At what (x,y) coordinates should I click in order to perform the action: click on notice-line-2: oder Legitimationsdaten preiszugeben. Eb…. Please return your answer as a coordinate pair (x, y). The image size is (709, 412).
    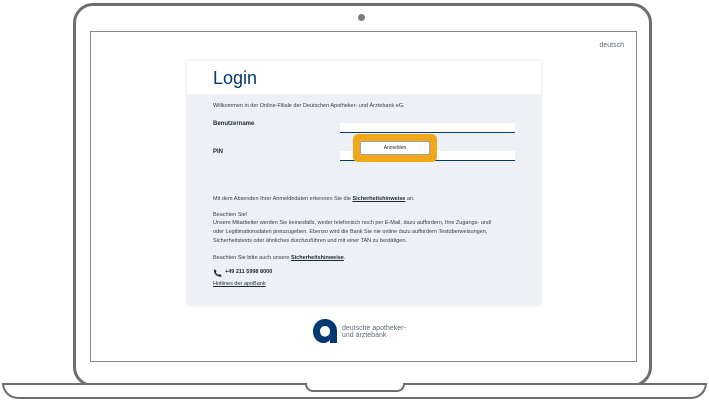
    Looking at the image, I should click on (350, 232).